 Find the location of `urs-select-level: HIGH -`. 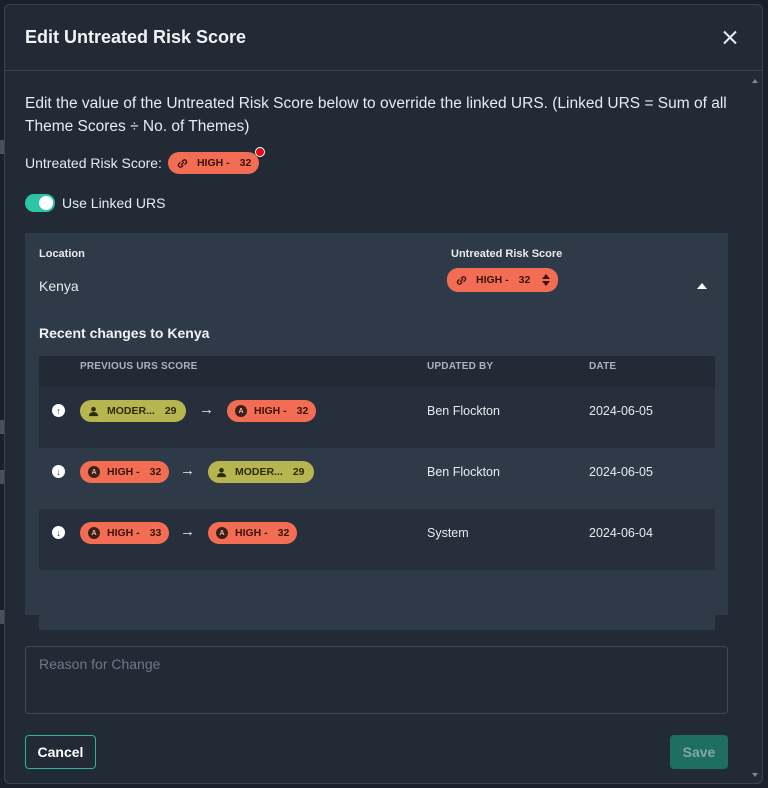

urs-select-level: HIGH - is located at coordinates (492, 280).